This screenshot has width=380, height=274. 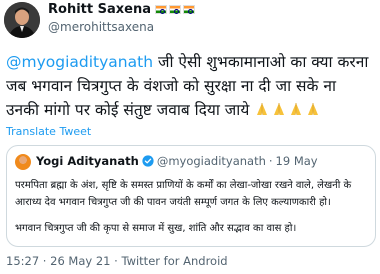 I want to click on tweet-time: 15:27, so click(x=22, y=261).